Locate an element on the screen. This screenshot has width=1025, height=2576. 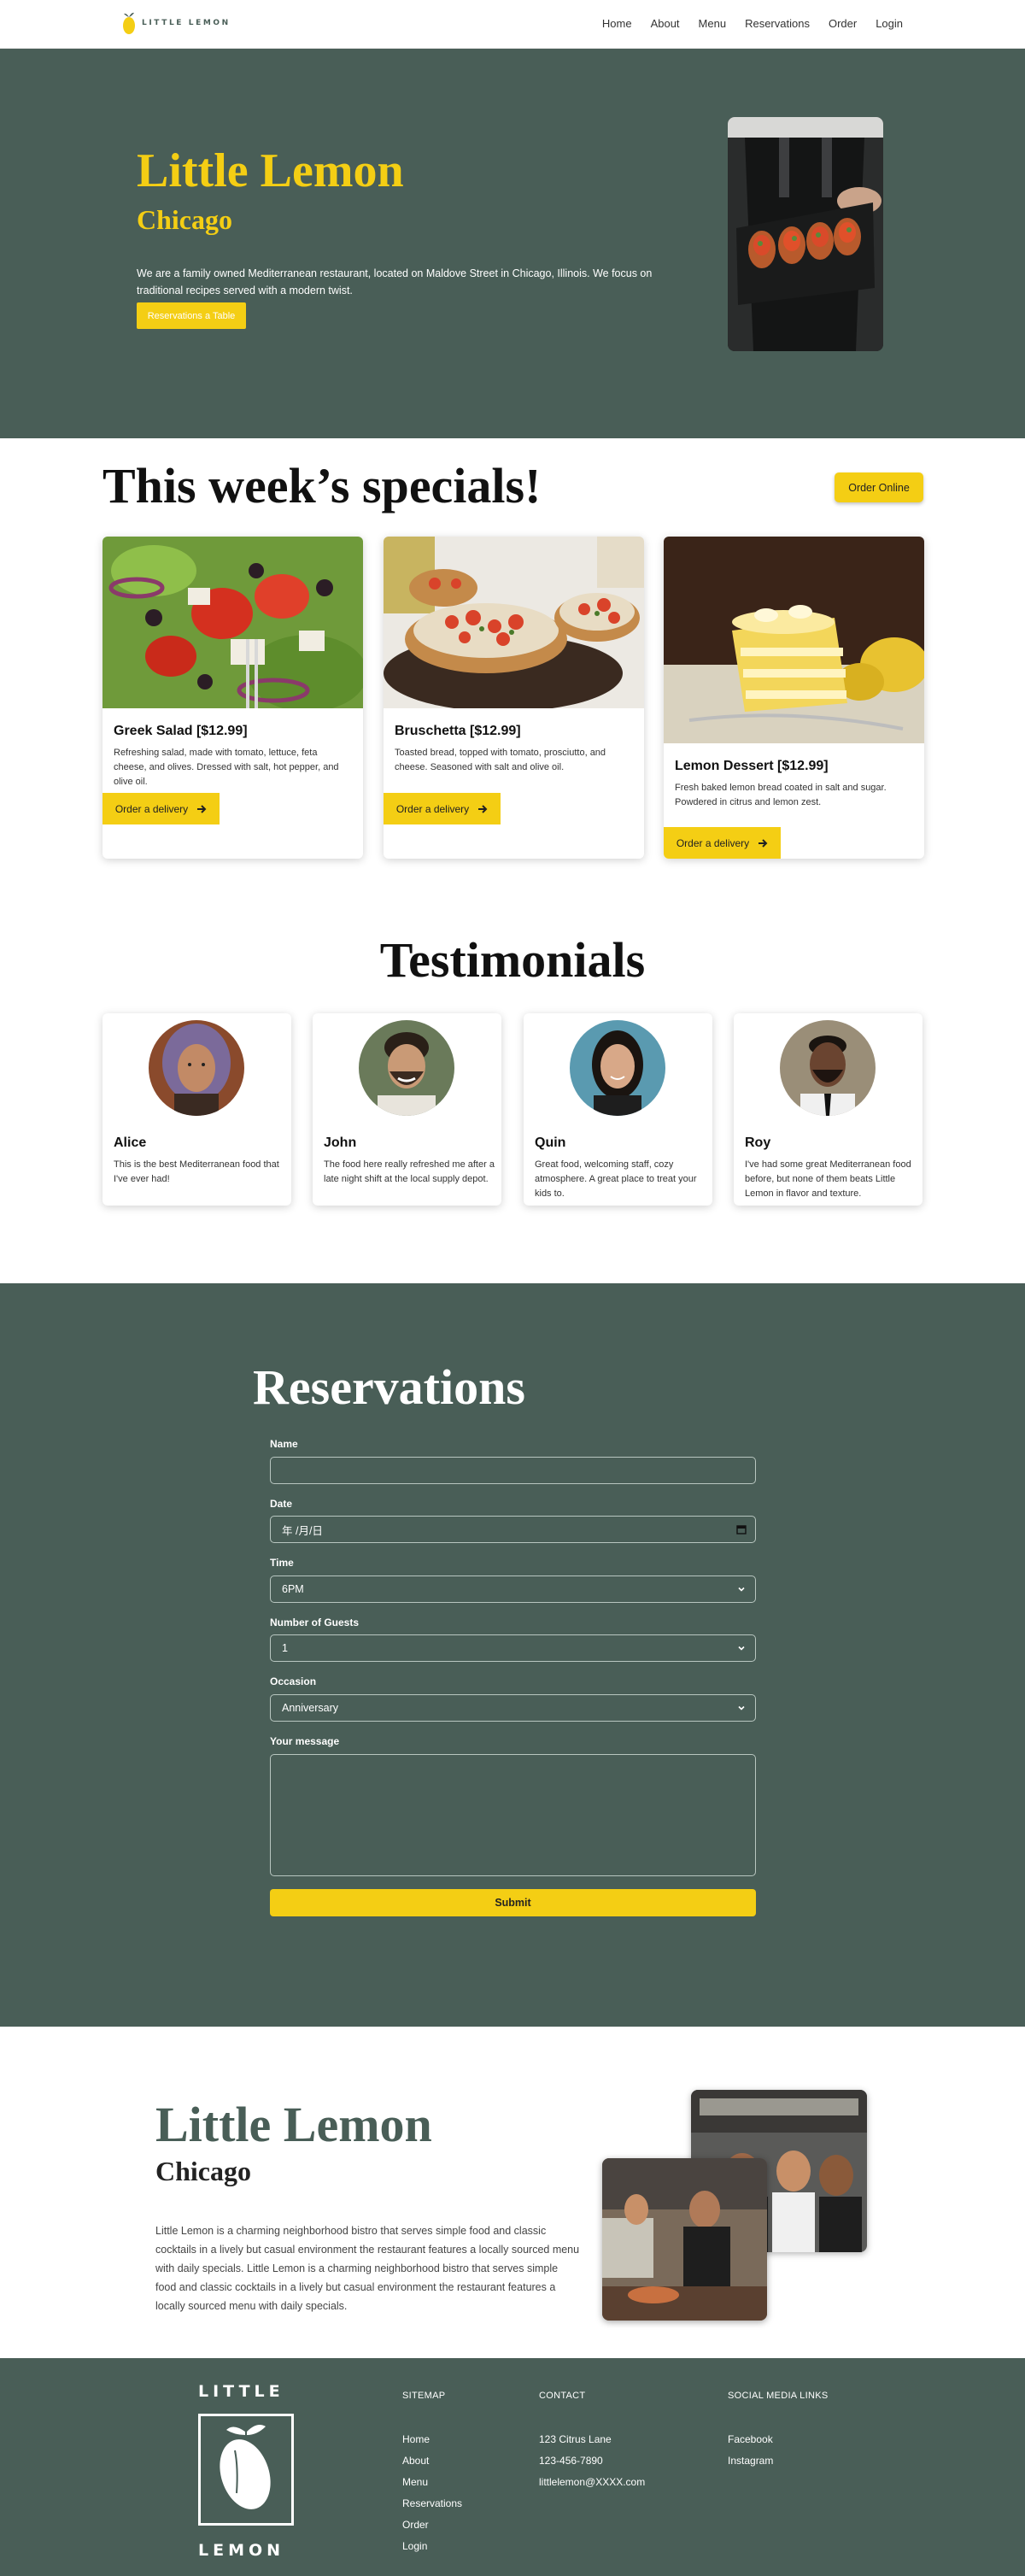
nav-menu: Home About Menu Reservations Order Login is located at coordinates (752, 23).